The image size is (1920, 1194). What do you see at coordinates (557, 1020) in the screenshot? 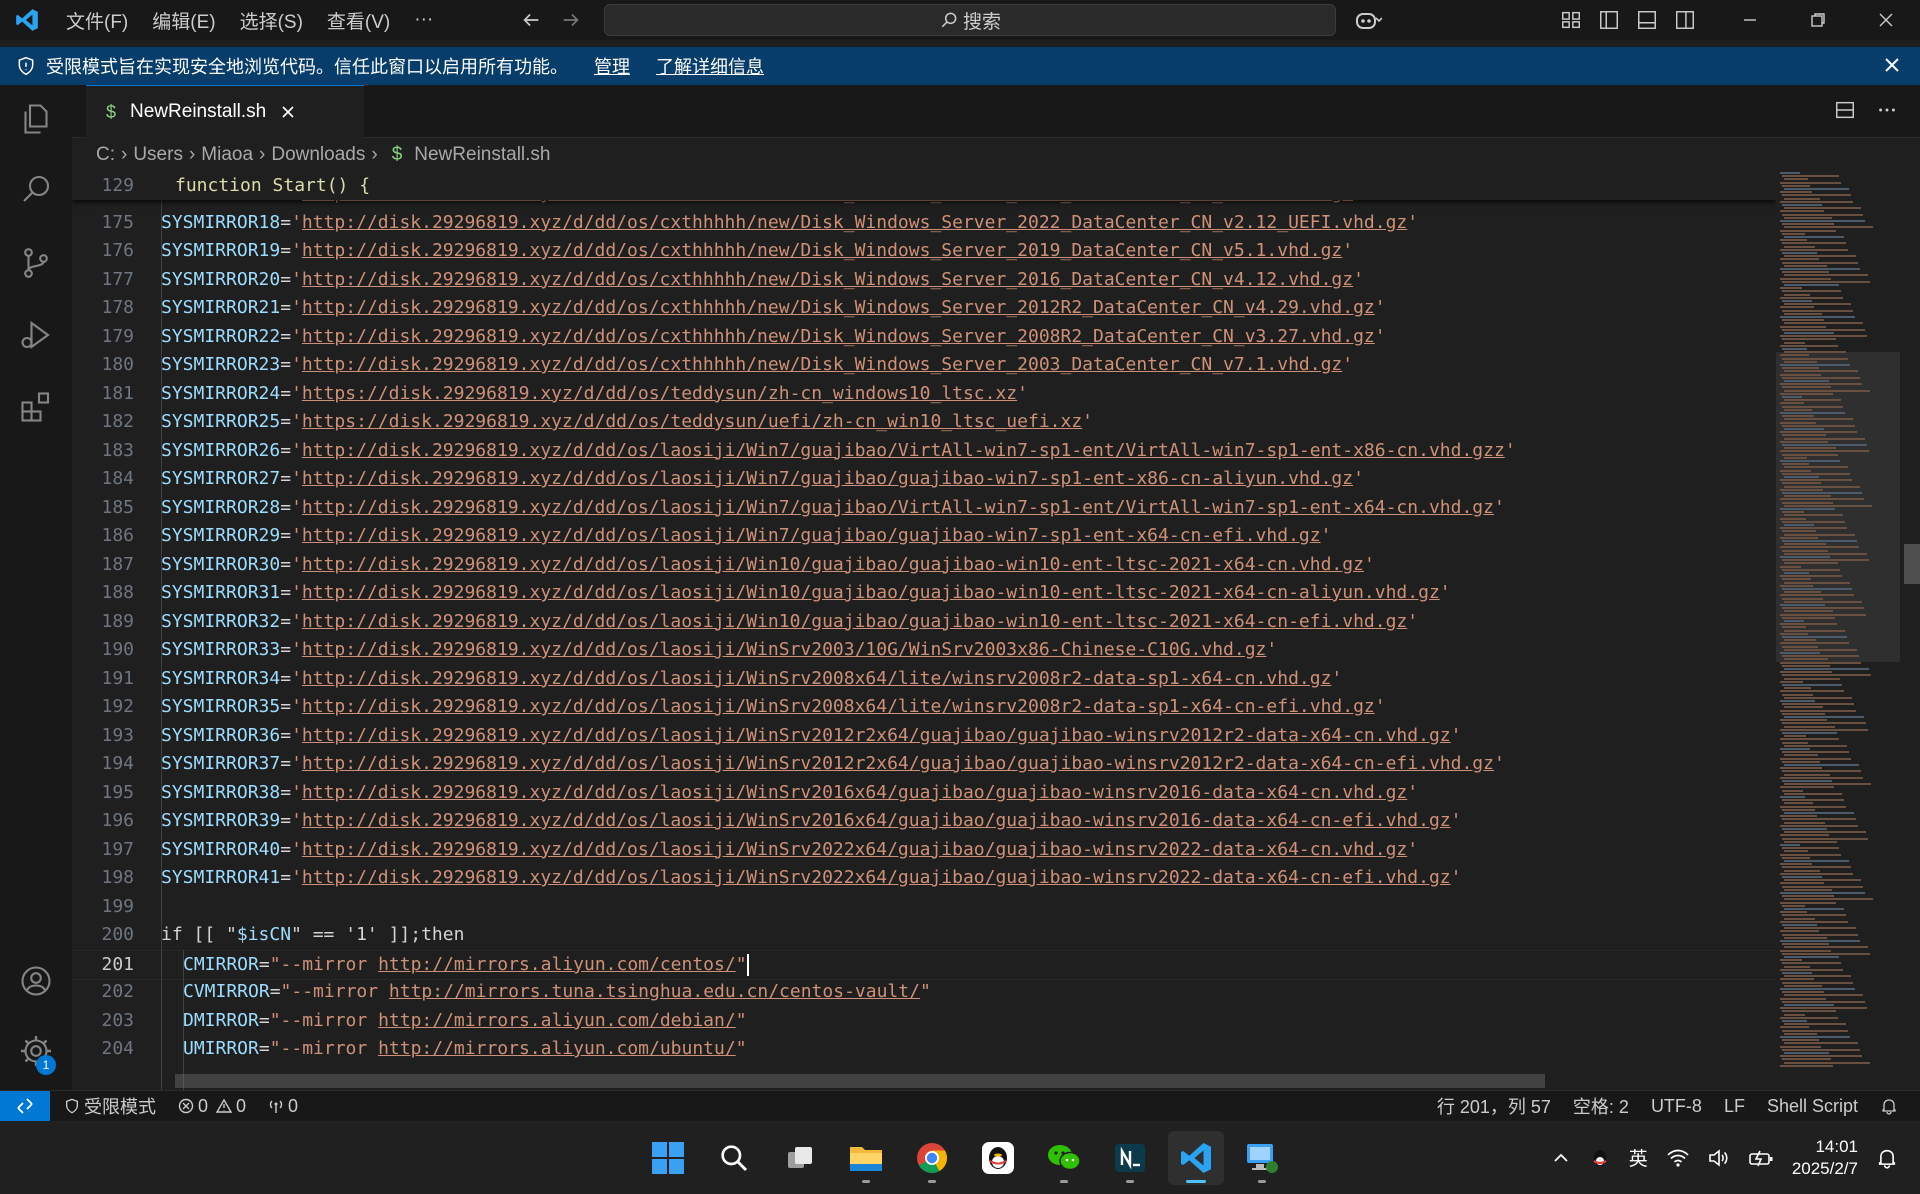
I see `mirror-url-link: http://mirrors.aliyun.com/debian/` at bounding box center [557, 1020].